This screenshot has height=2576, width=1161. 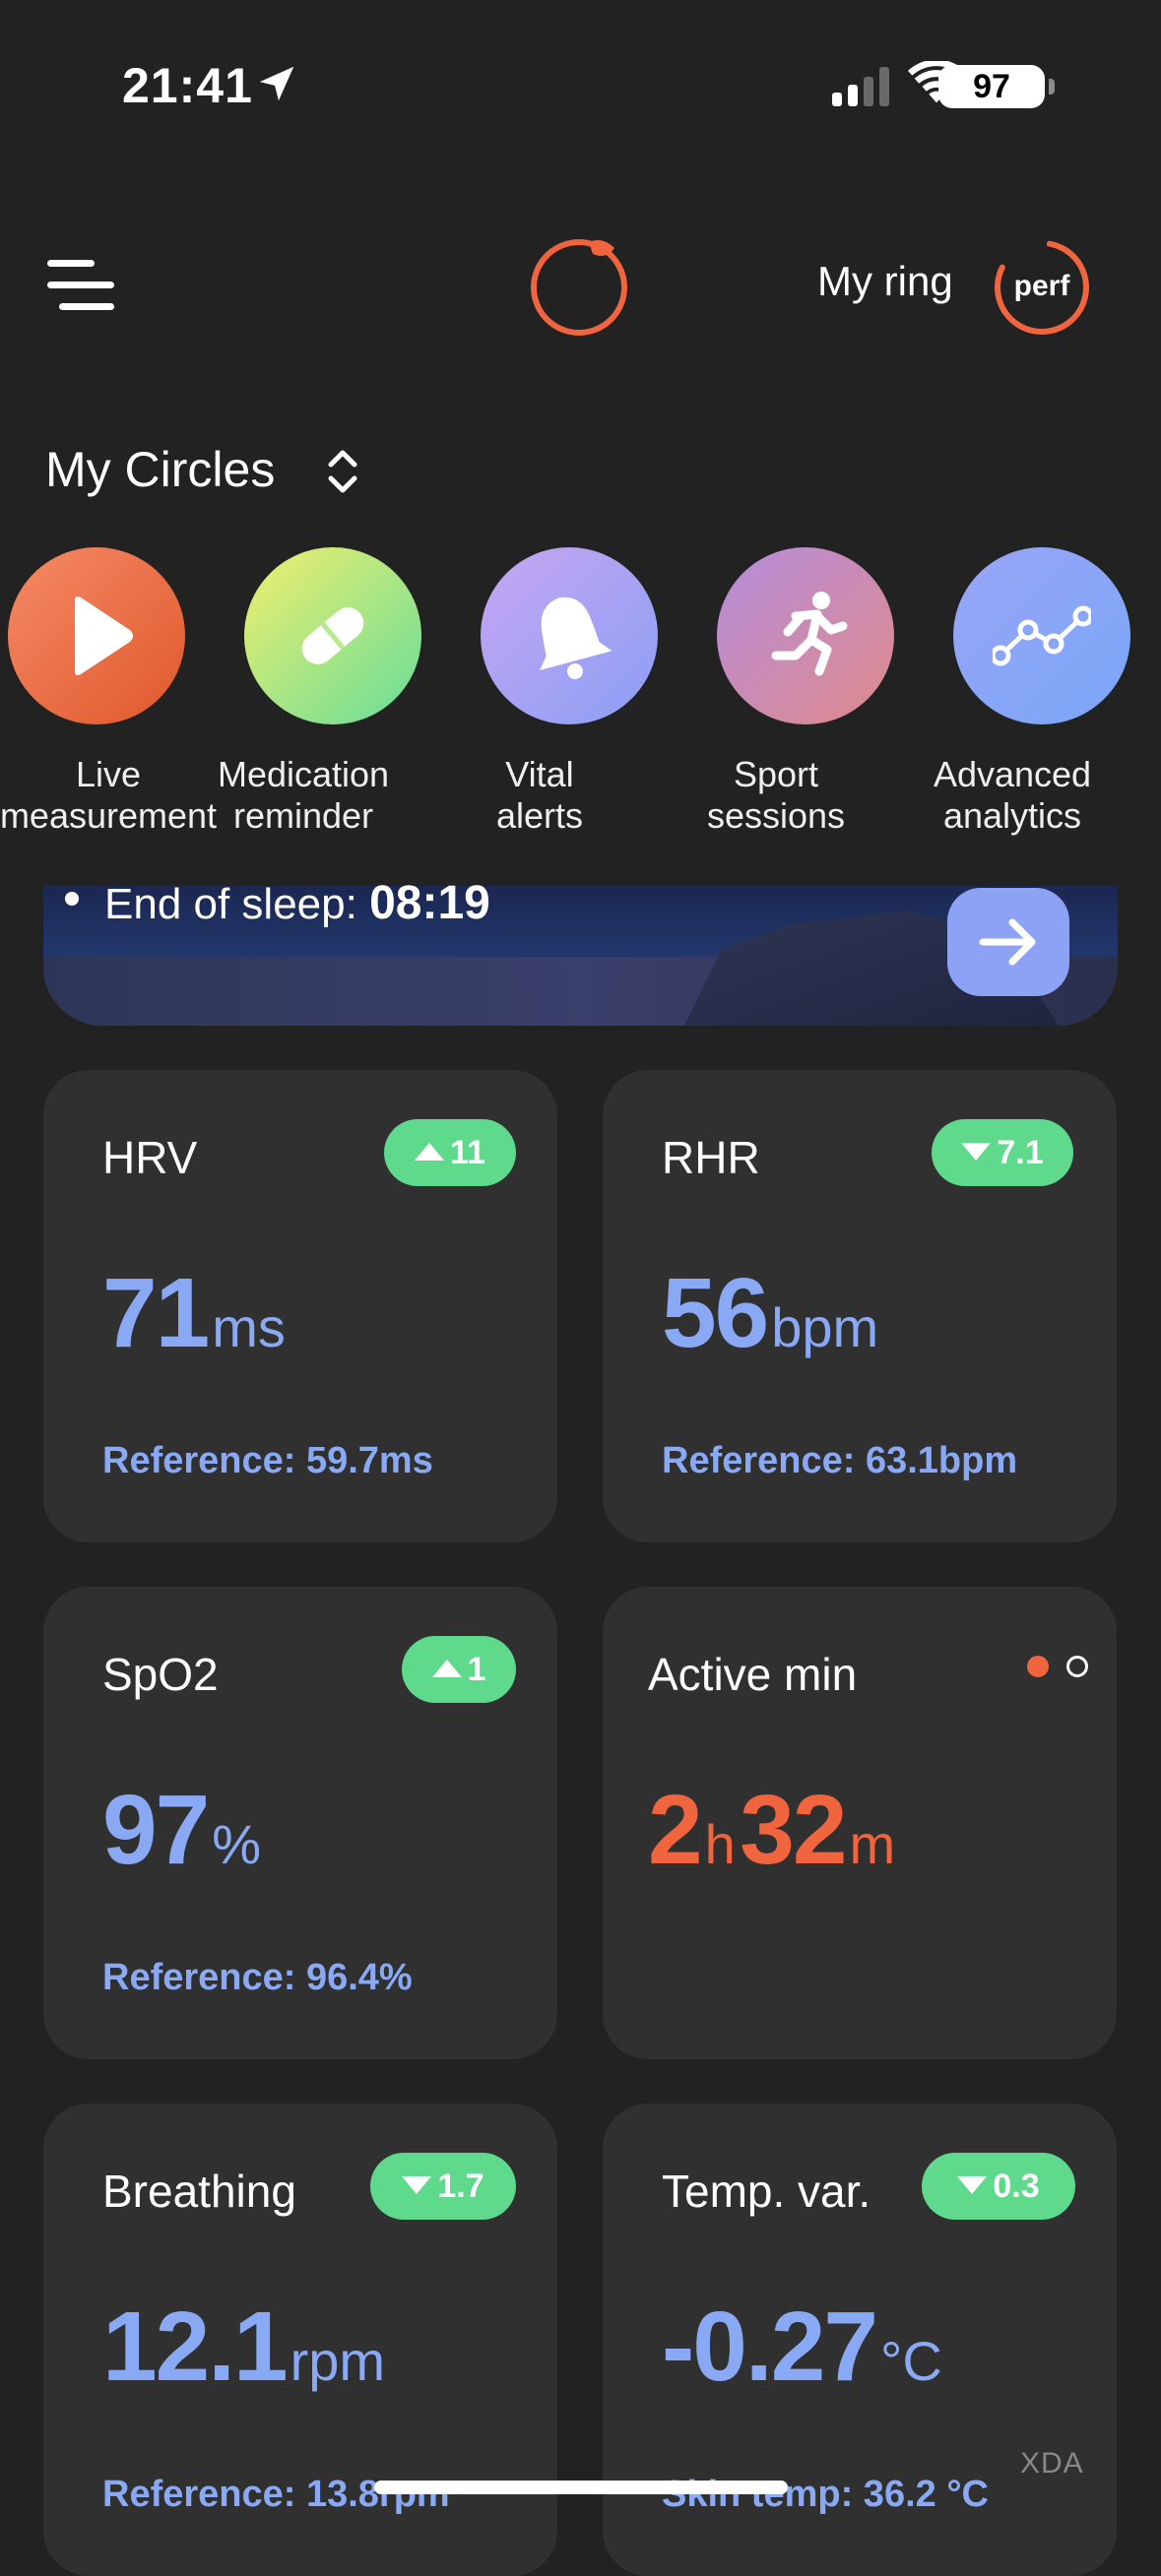 I want to click on circle-label: Advanced analytics, so click(x=1012, y=795).